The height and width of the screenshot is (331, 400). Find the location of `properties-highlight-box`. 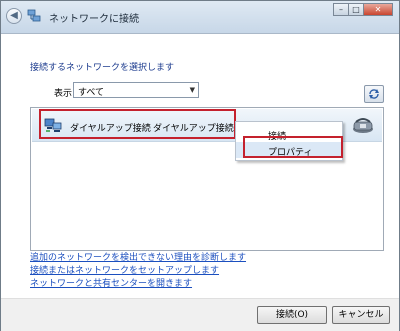

properties-highlight-box is located at coordinates (293, 147).